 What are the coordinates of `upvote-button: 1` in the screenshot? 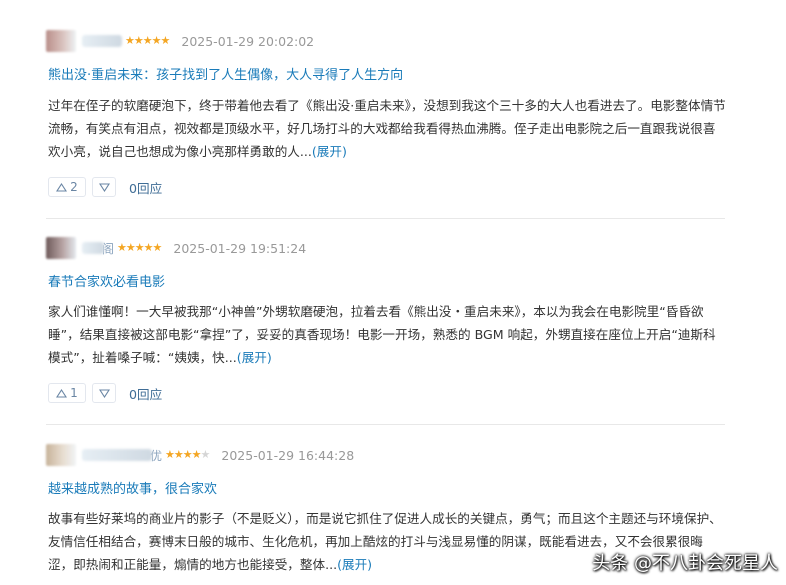 It's located at (67, 393).